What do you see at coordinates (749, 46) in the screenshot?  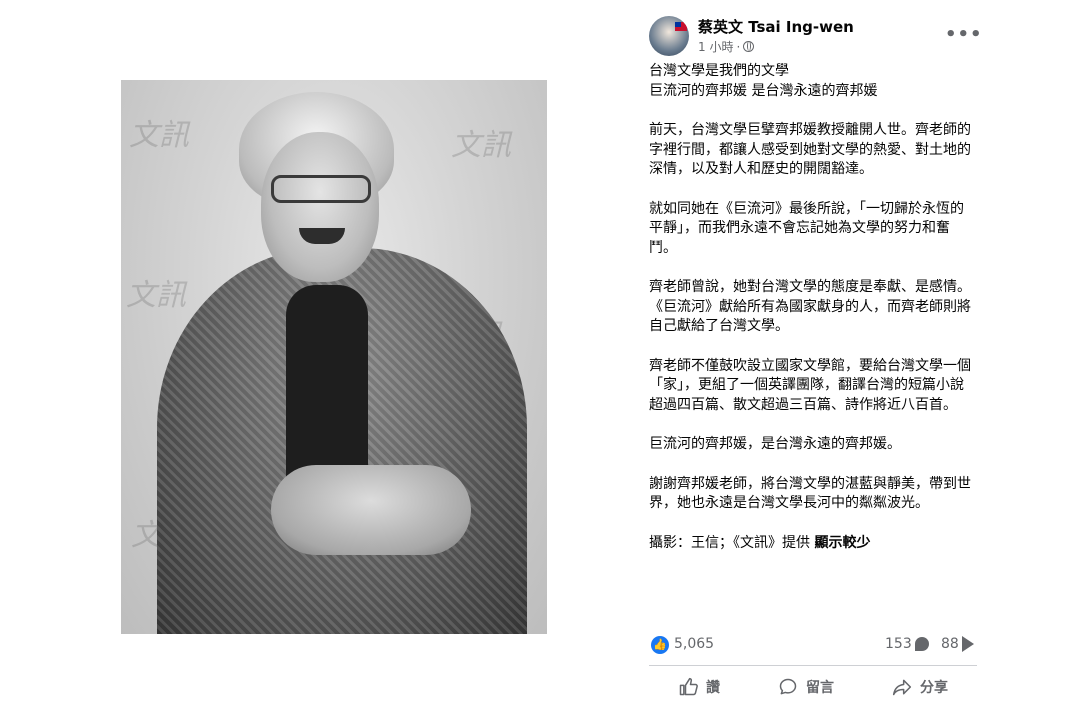 I see `globe-icon` at bounding box center [749, 46].